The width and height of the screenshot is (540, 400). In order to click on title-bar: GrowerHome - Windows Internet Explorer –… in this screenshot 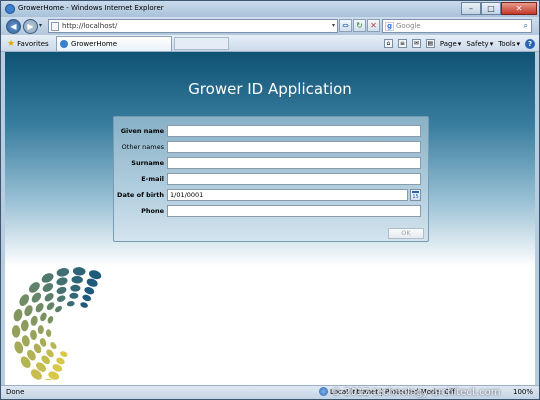, I will do `click(270, 9)`.